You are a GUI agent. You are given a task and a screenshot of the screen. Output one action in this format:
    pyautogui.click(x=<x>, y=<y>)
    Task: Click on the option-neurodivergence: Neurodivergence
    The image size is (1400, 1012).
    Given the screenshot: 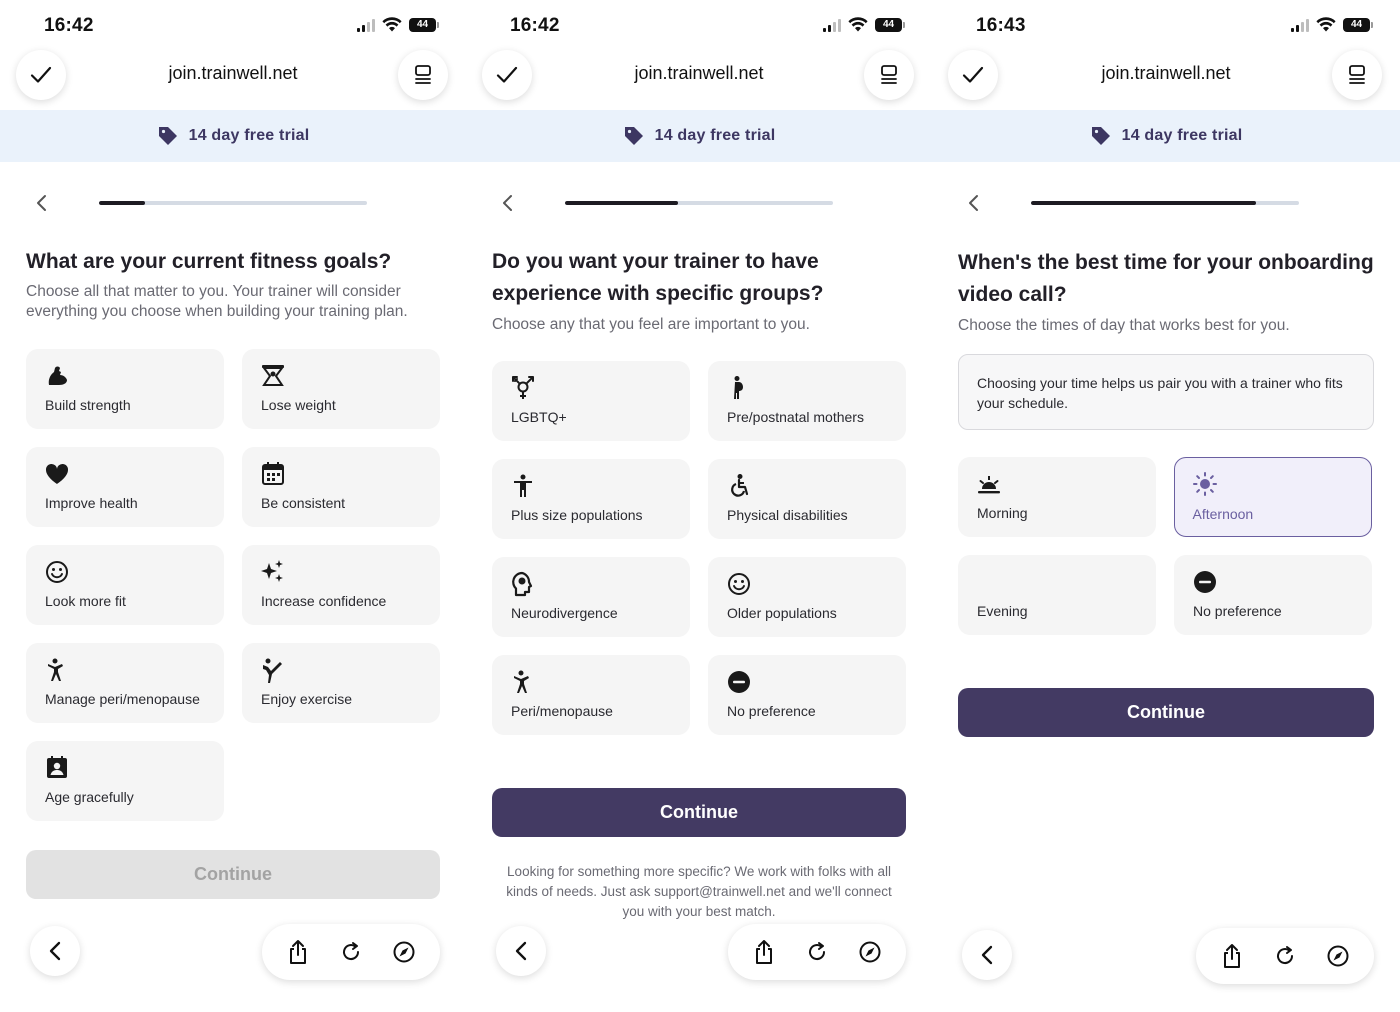 What is the action you would take?
    pyautogui.click(x=591, y=597)
    